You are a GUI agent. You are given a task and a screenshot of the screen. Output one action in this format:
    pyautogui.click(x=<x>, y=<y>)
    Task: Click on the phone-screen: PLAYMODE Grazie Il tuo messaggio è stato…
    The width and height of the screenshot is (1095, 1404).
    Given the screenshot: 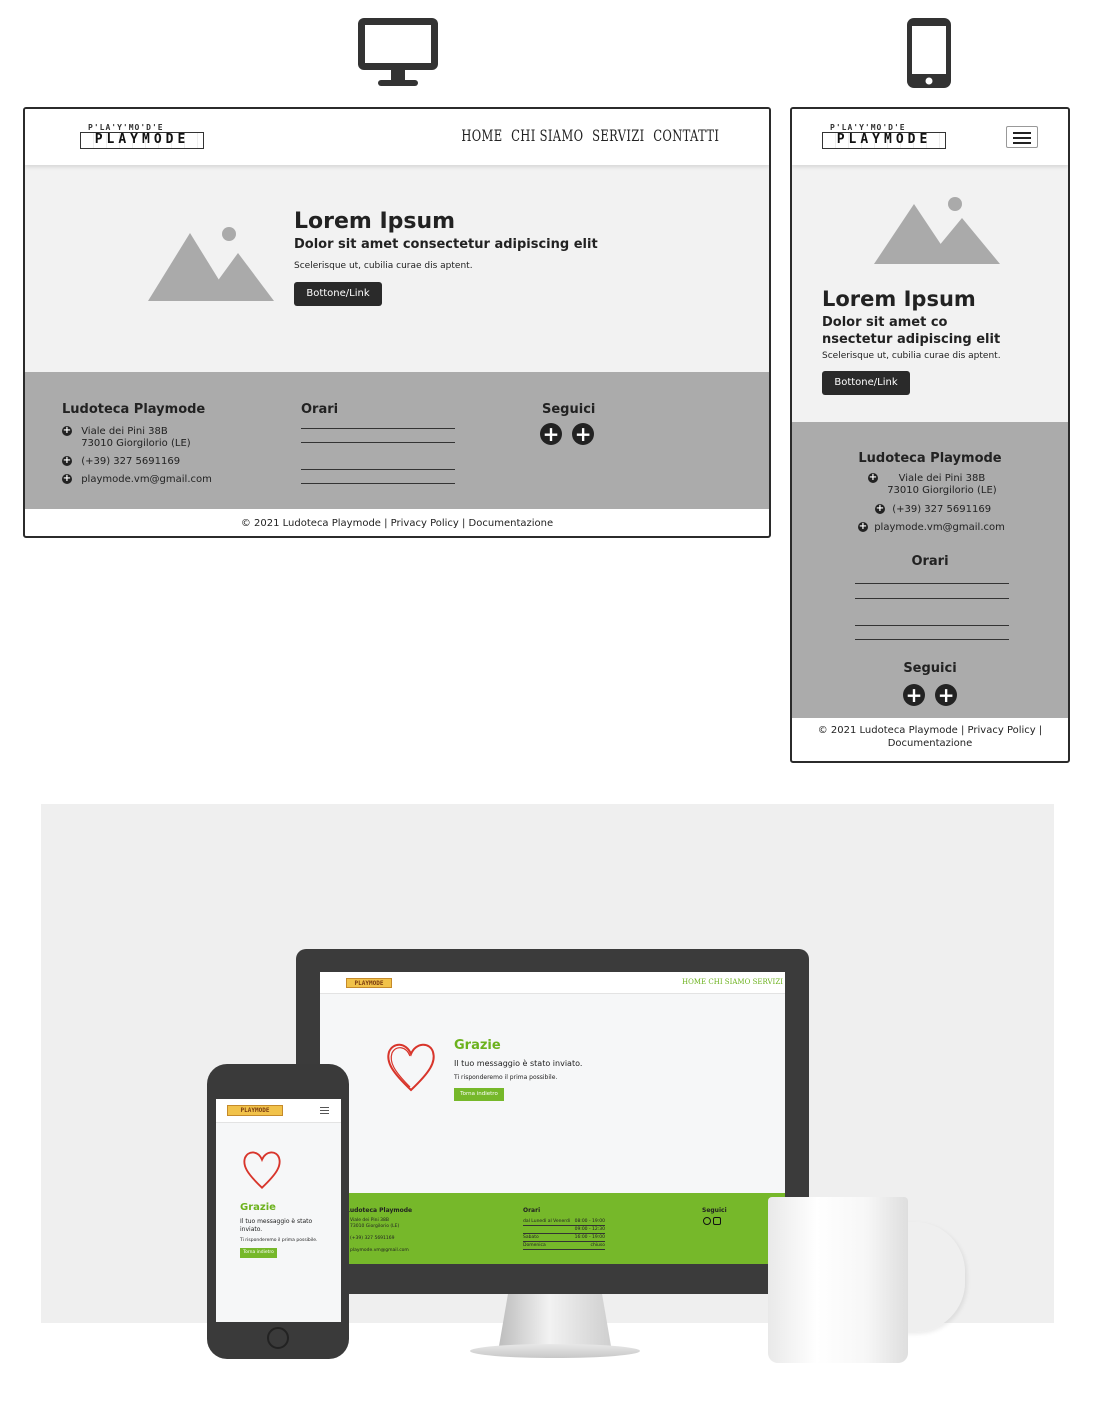 What is the action you would take?
    pyautogui.click(x=278, y=1210)
    